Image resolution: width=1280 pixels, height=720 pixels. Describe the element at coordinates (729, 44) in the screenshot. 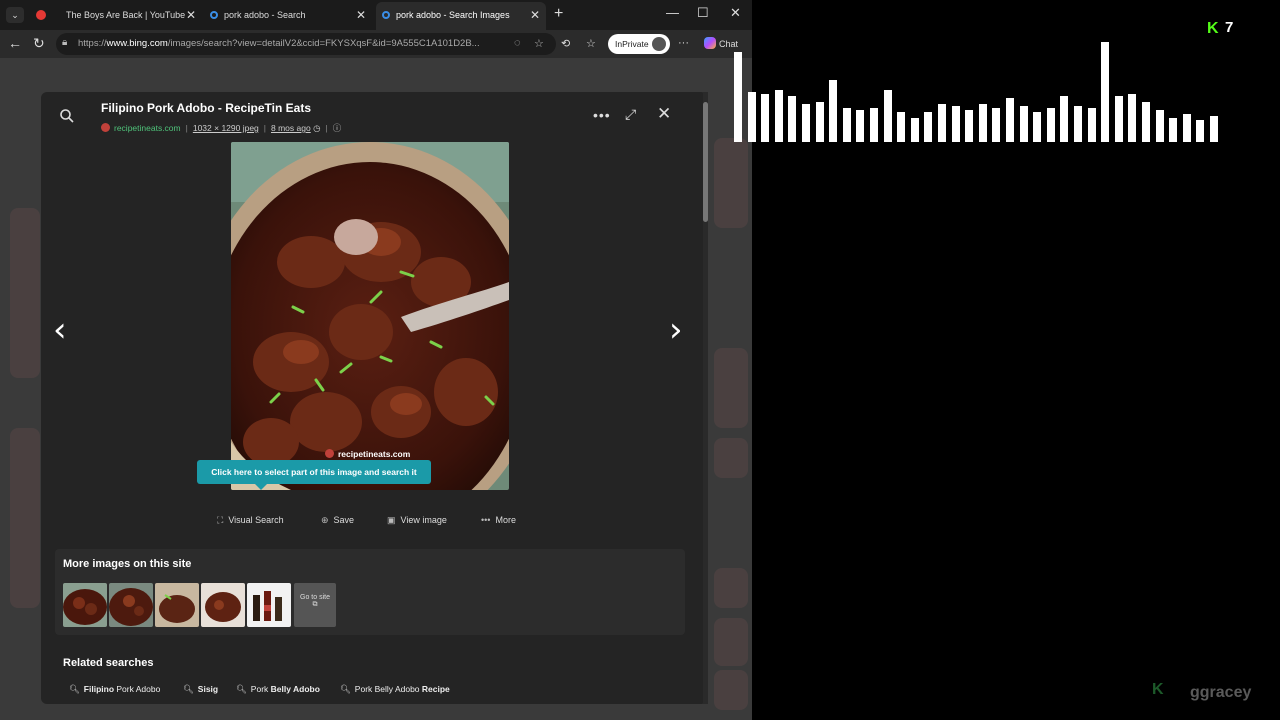

I see `chat-label: Chat` at that location.